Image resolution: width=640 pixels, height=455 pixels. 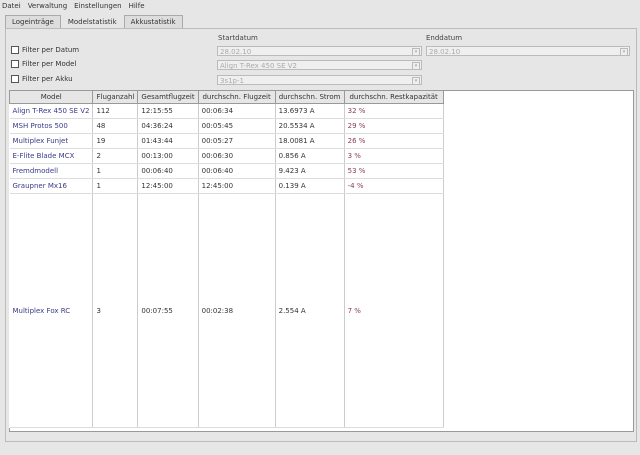 What do you see at coordinates (137, 6) in the screenshot?
I see `menu-hilfe: Hilfe` at bounding box center [137, 6].